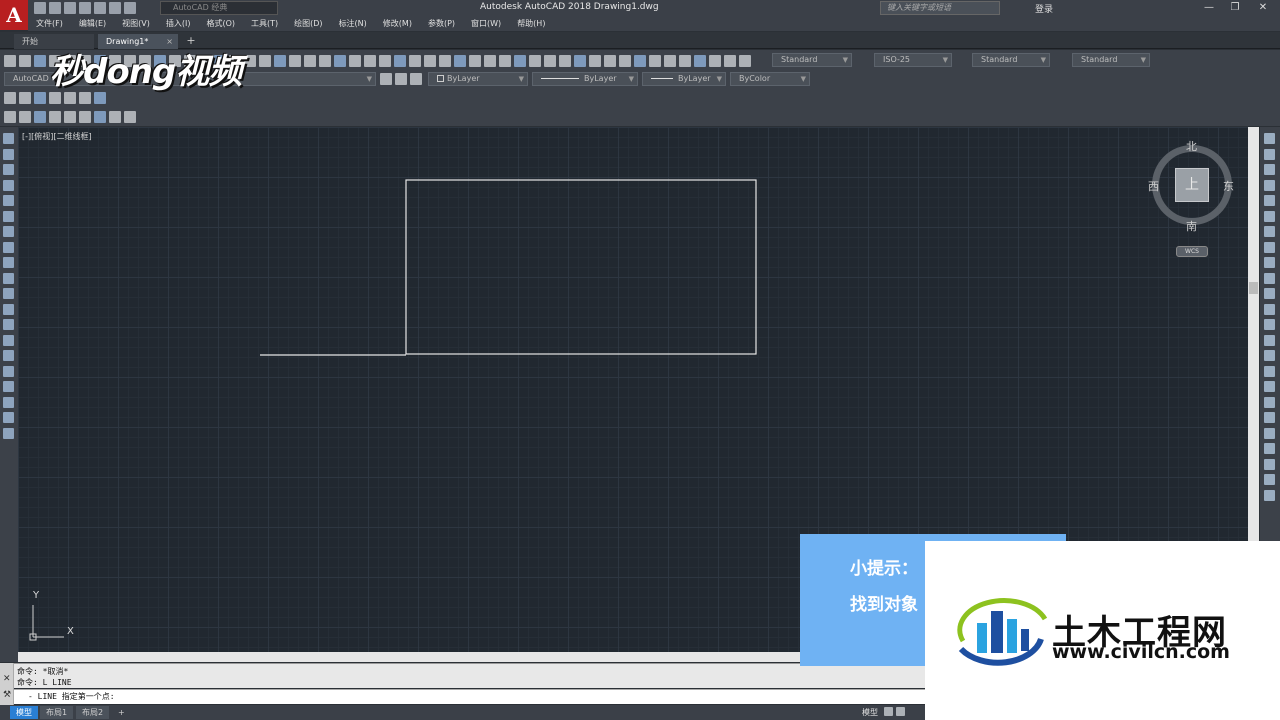 Image resolution: width=1280 pixels, height=720 pixels. What do you see at coordinates (14, 15) in the screenshot?
I see `application-menu-button: A` at bounding box center [14, 15].